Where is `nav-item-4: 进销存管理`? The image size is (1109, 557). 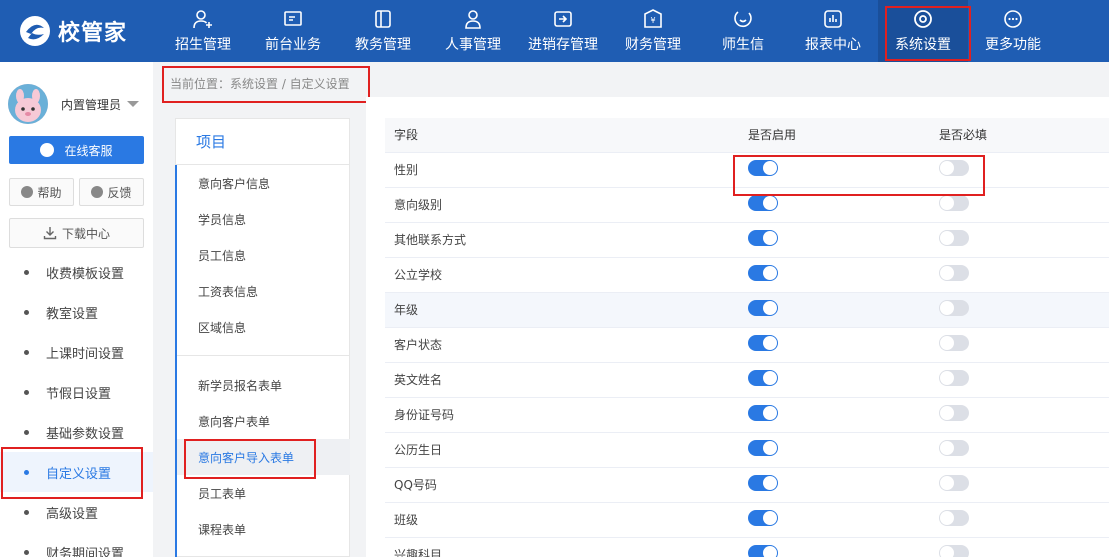 nav-item-4: 进销存管理 is located at coordinates (563, 31).